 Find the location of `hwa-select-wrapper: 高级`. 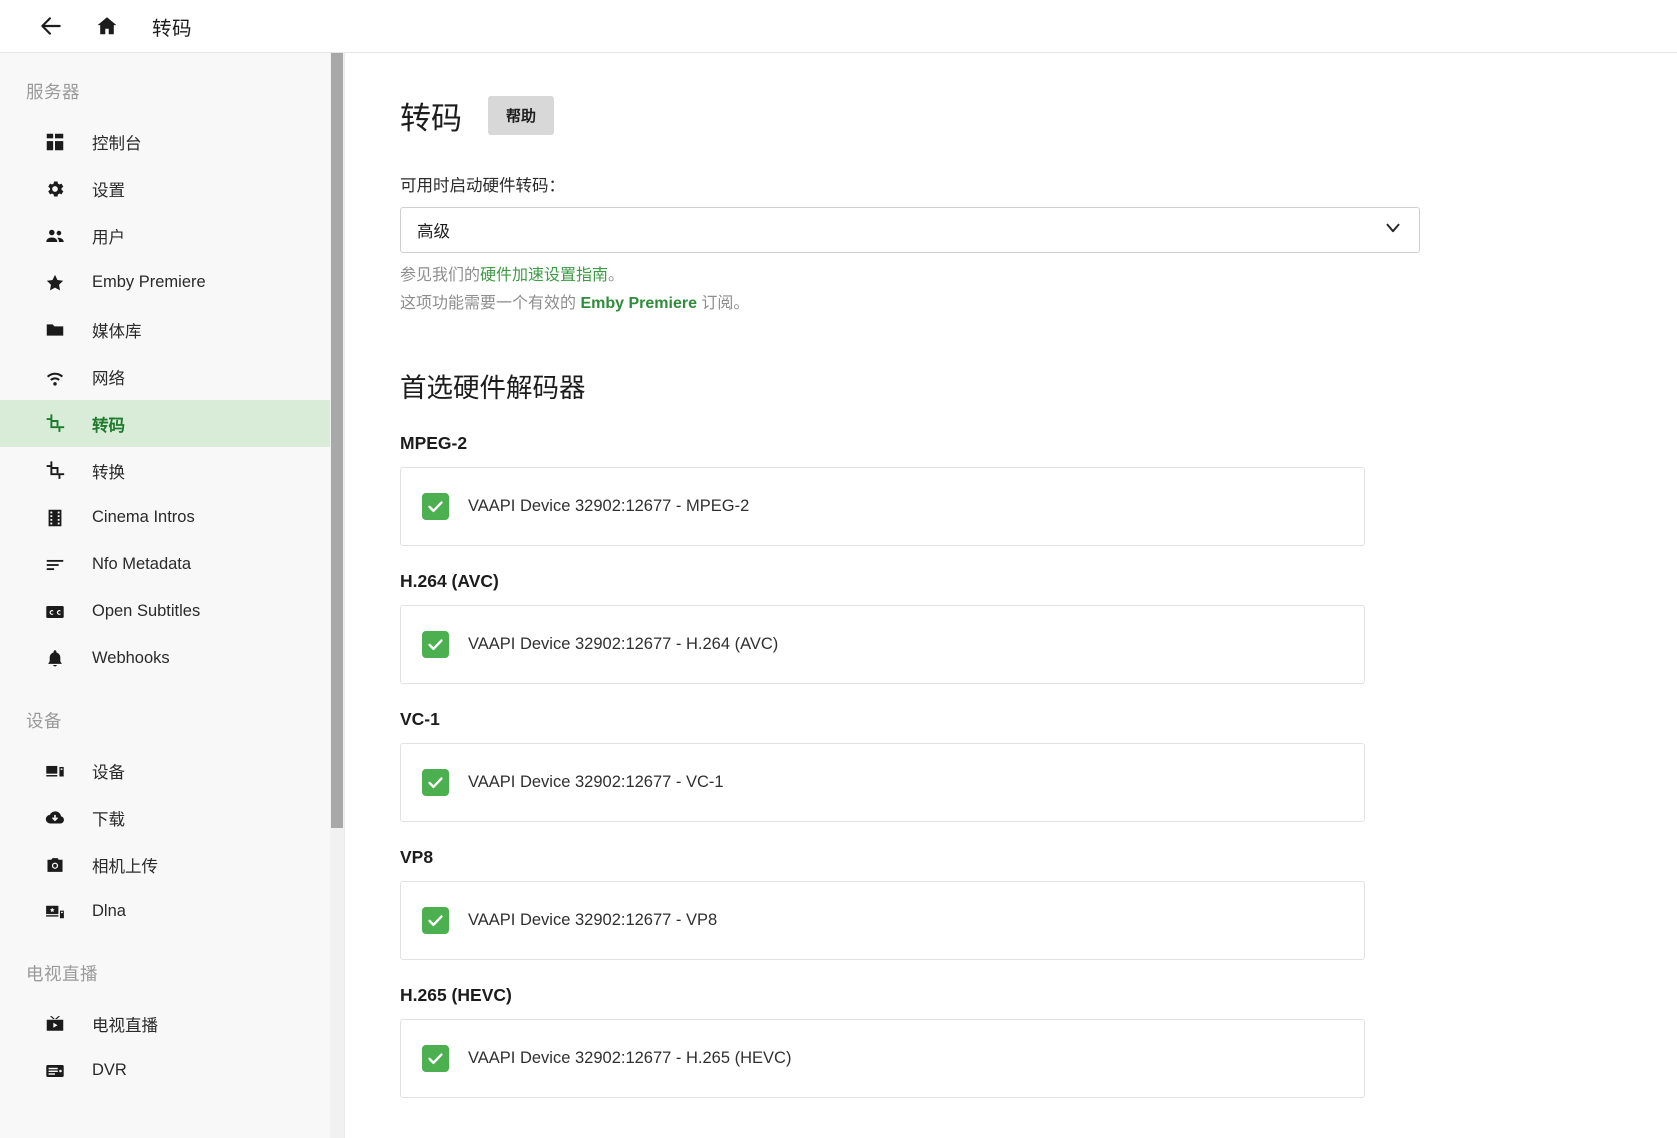

hwa-select-wrapper: 高级 is located at coordinates (910, 230).